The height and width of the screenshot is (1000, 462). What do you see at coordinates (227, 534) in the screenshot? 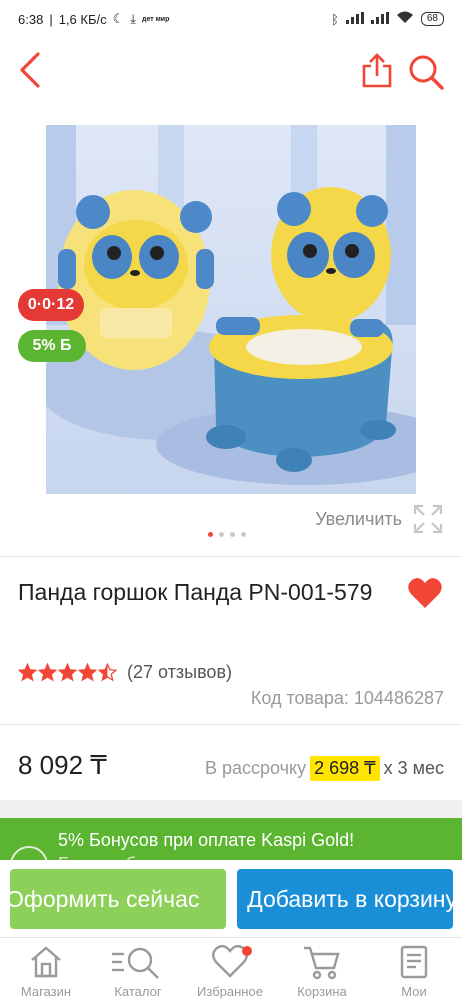
I see `gallery-pagination` at bounding box center [227, 534].